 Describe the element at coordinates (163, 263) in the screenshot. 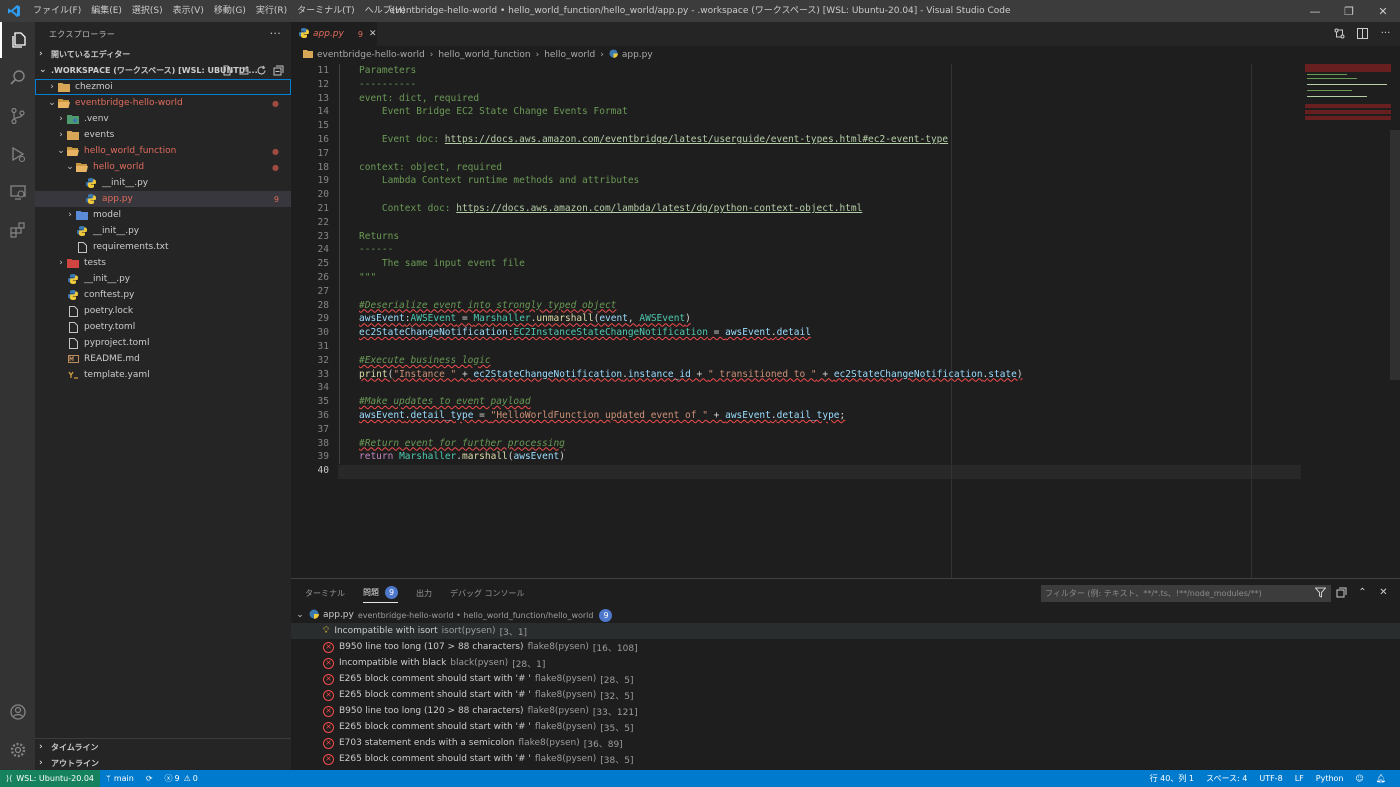

I see `tree-item: › tests` at that location.